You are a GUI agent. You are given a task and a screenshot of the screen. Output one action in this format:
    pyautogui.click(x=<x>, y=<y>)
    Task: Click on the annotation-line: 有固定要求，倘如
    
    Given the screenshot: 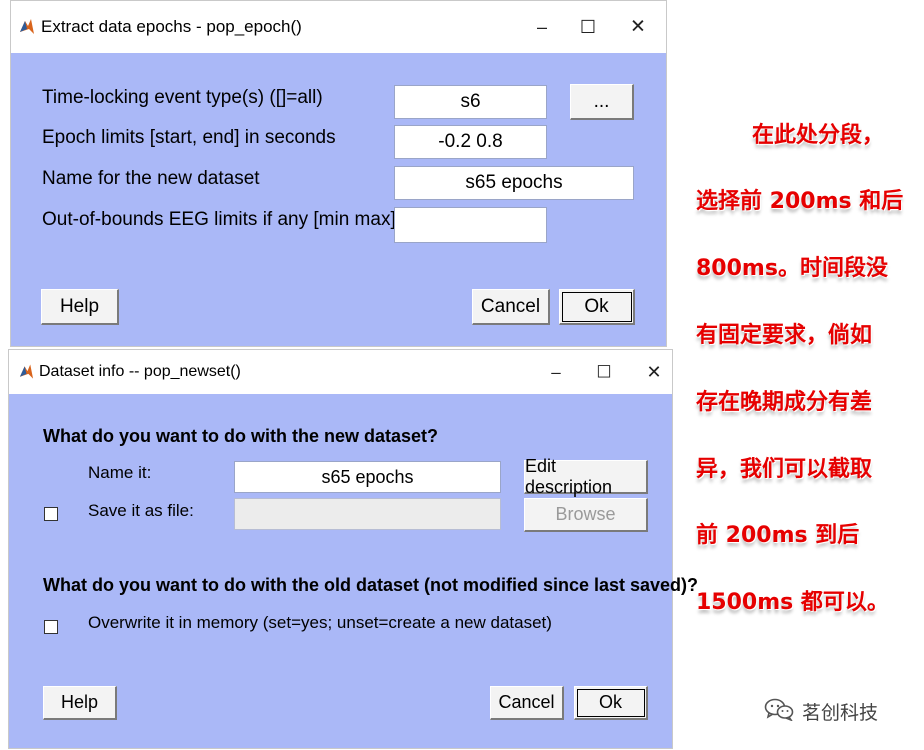 What is the action you would take?
    pyautogui.click(x=784, y=335)
    